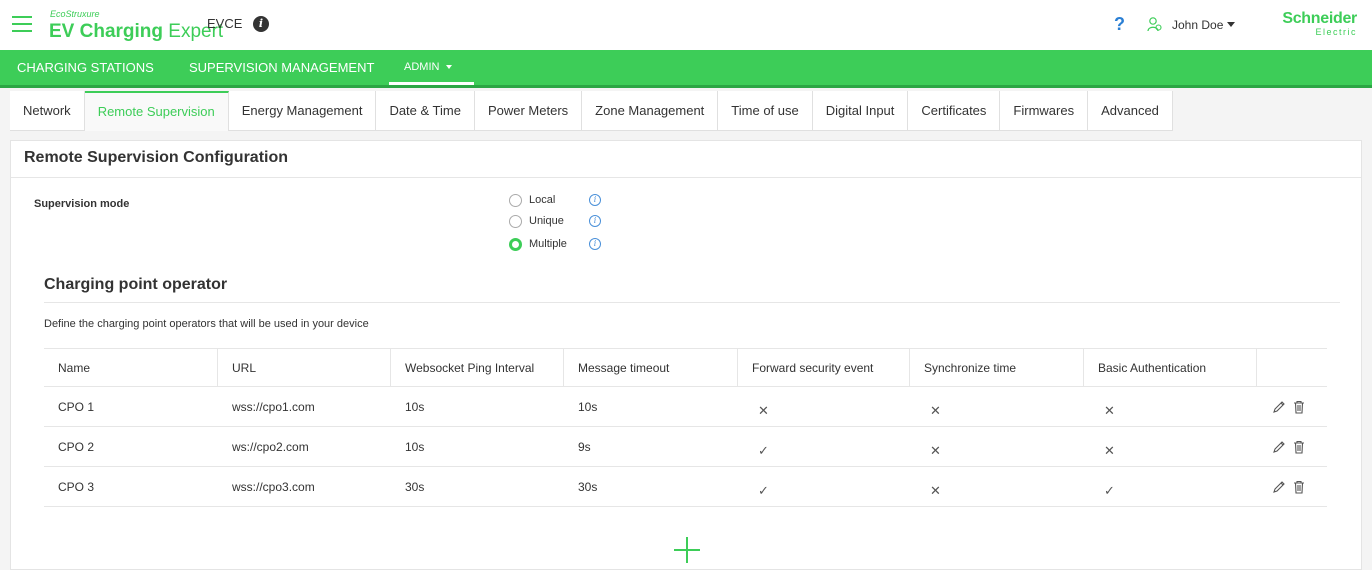 This screenshot has height=570, width=1372. I want to click on device-name: EVCE, so click(225, 23).